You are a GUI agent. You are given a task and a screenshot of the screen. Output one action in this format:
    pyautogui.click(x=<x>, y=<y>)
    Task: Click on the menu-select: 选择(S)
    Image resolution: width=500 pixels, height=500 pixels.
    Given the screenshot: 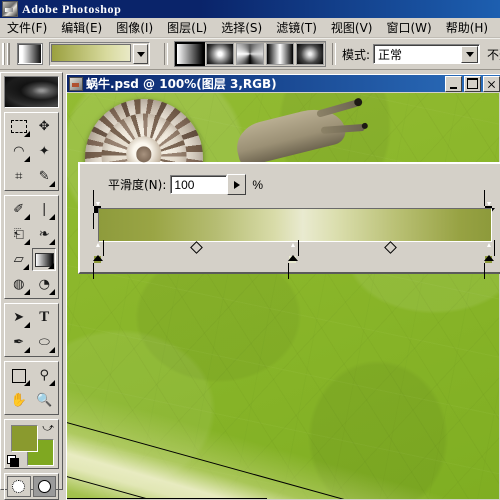 What is the action you would take?
    pyautogui.click(x=241, y=27)
    